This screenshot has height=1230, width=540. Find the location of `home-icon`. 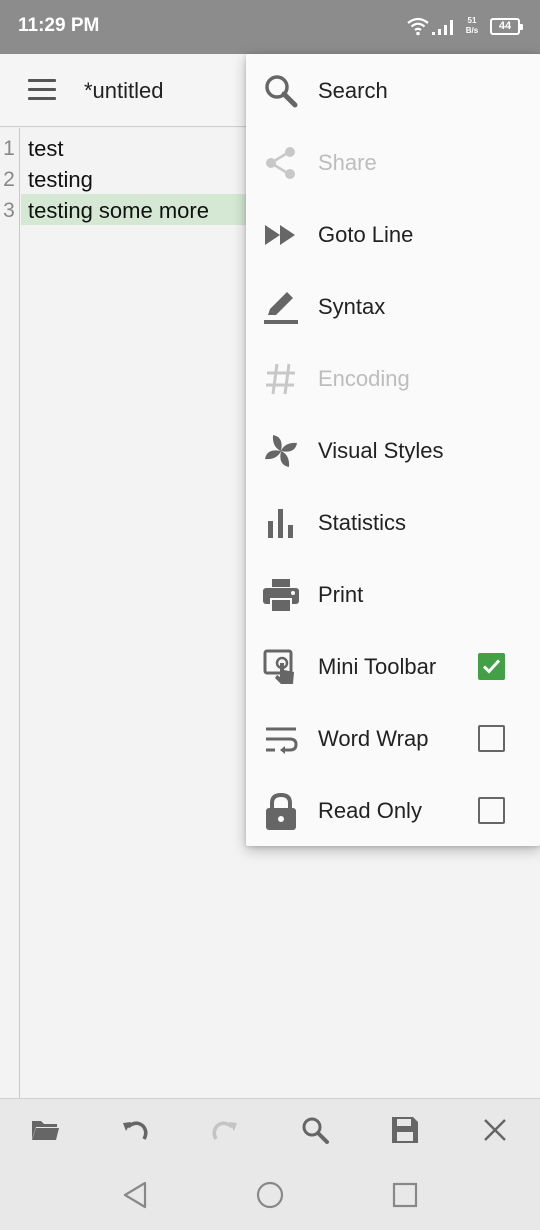

home-icon is located at coordinates (270, 1195).